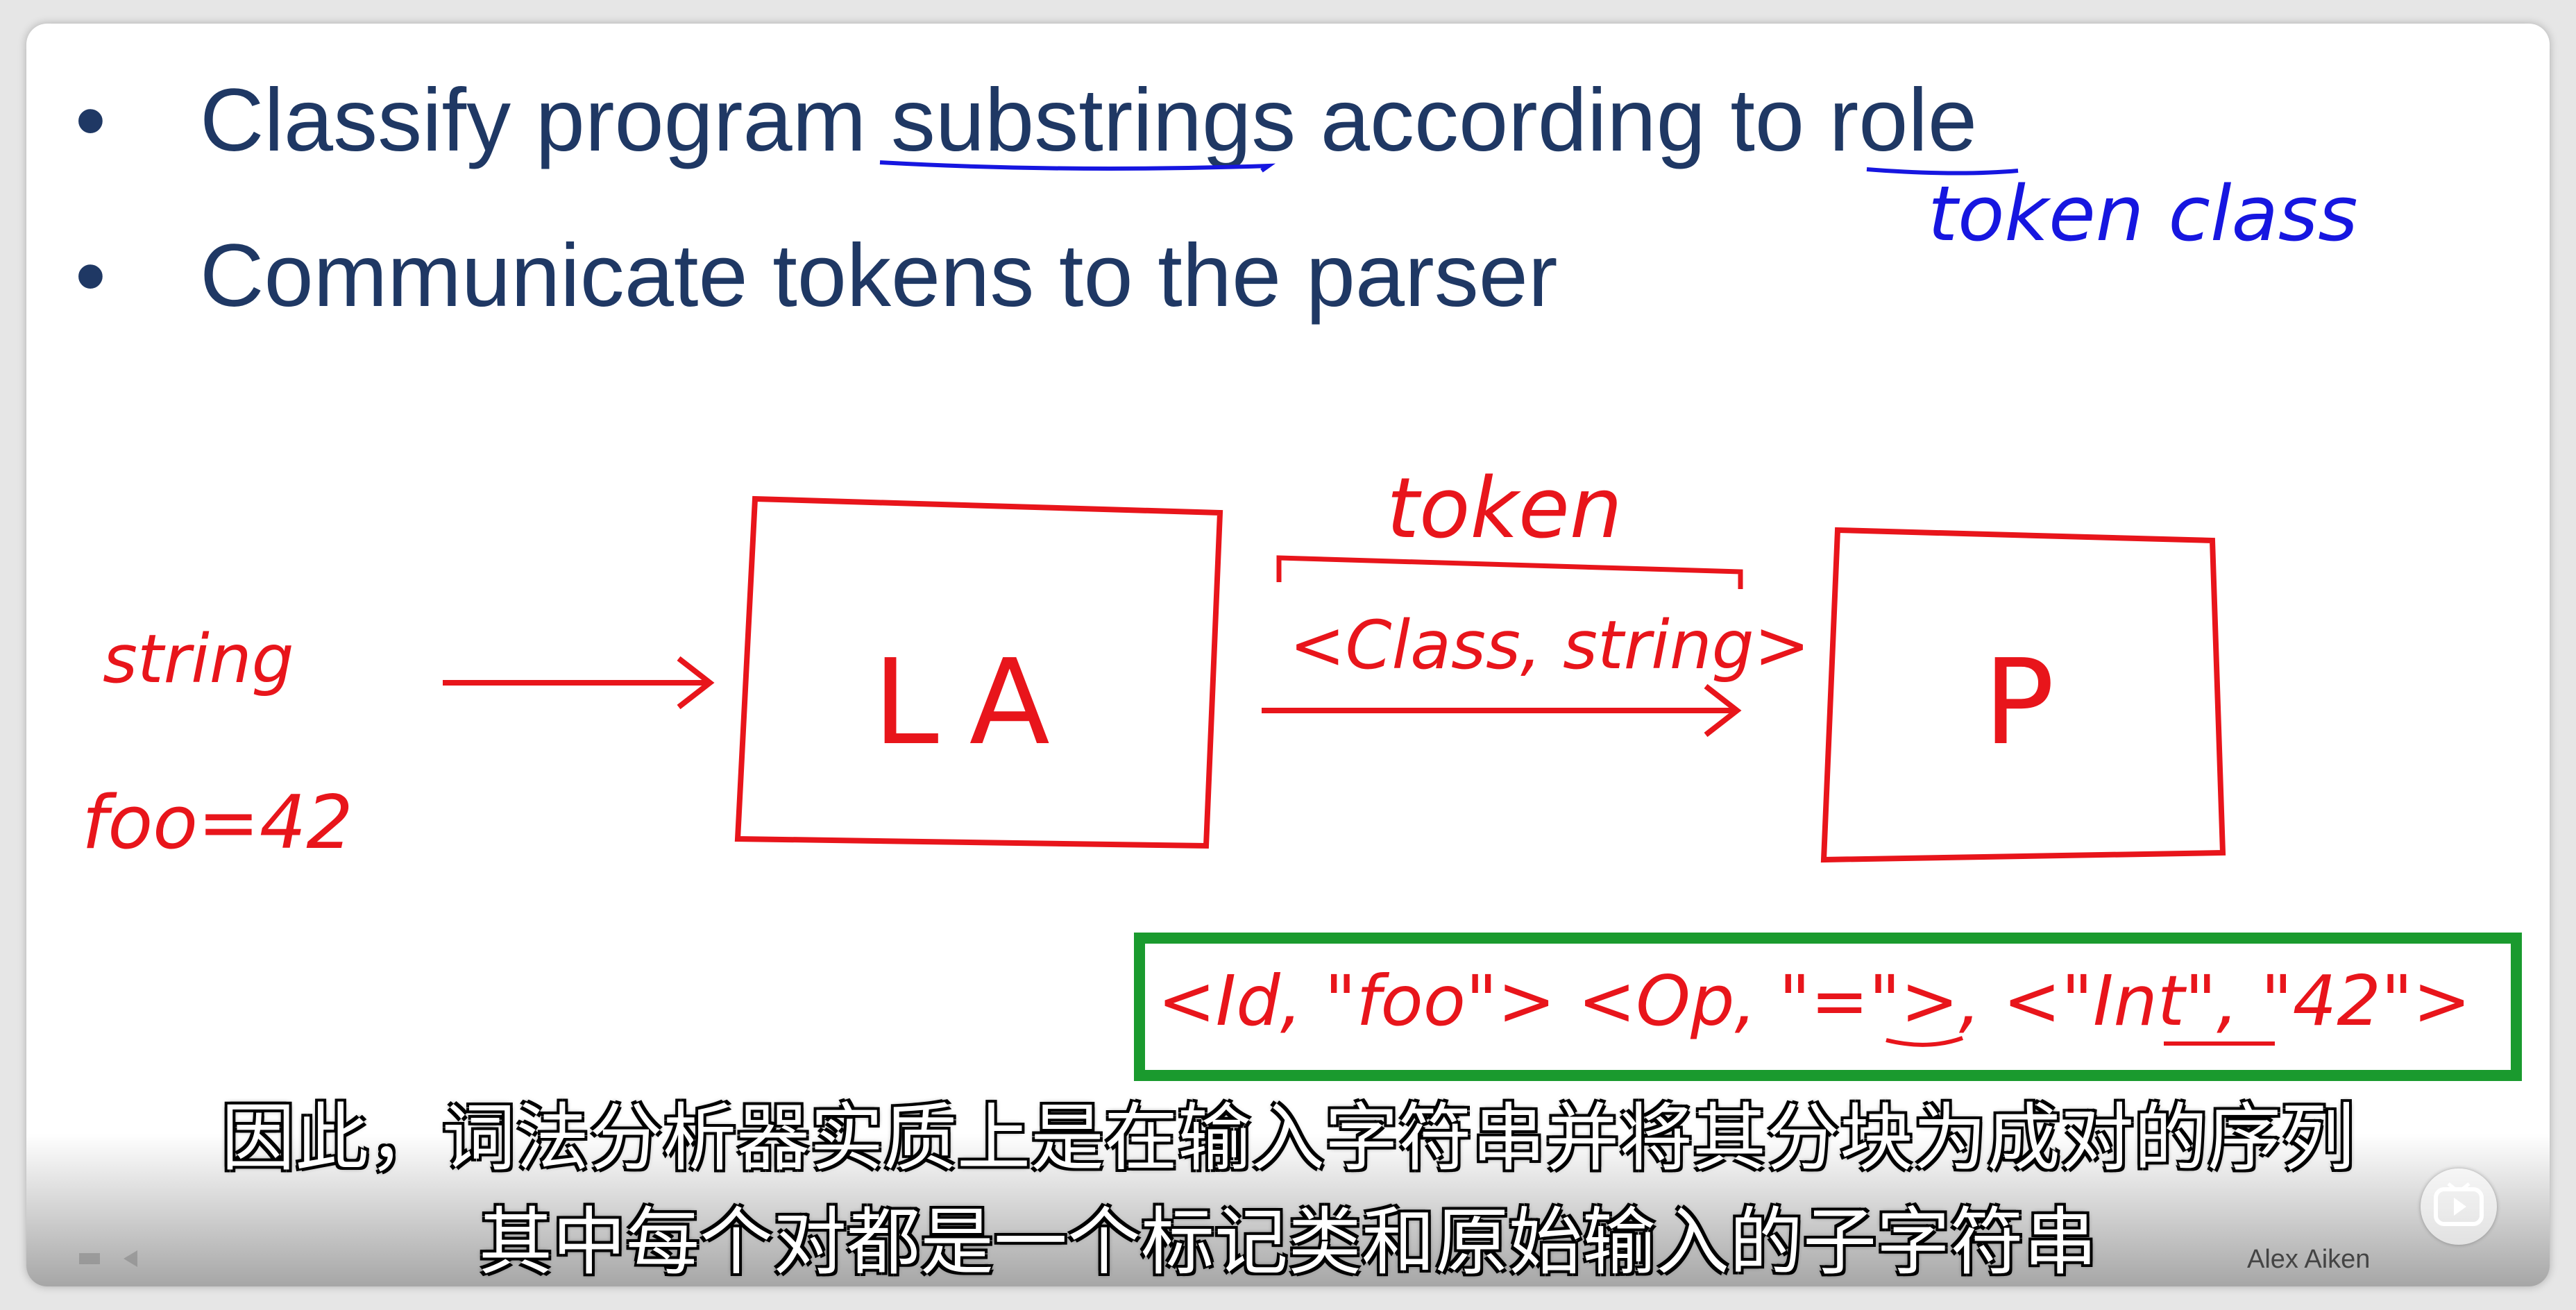 This screenshot has width=2576, height=1310. I want to click on underline-substrings, so click(1078, 166).